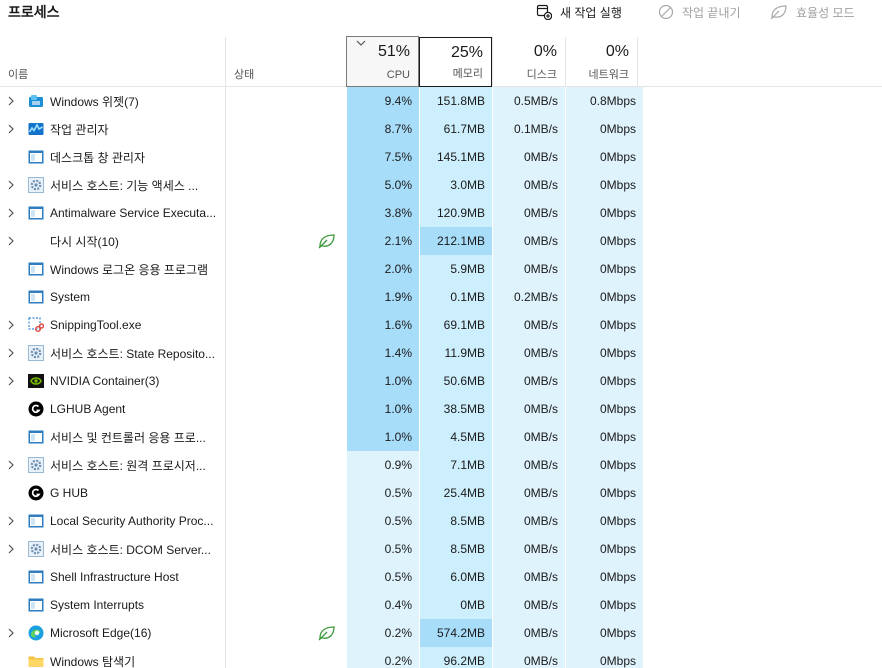 This screenshot has height=668, width=882. What do you see at coordinates (441, 633) in the screenshot?
I see `process-row: Microsoft Edge(16) 0.2% 574.2MB 0MB/s 0Mbps` at bounding box center [441, 633].